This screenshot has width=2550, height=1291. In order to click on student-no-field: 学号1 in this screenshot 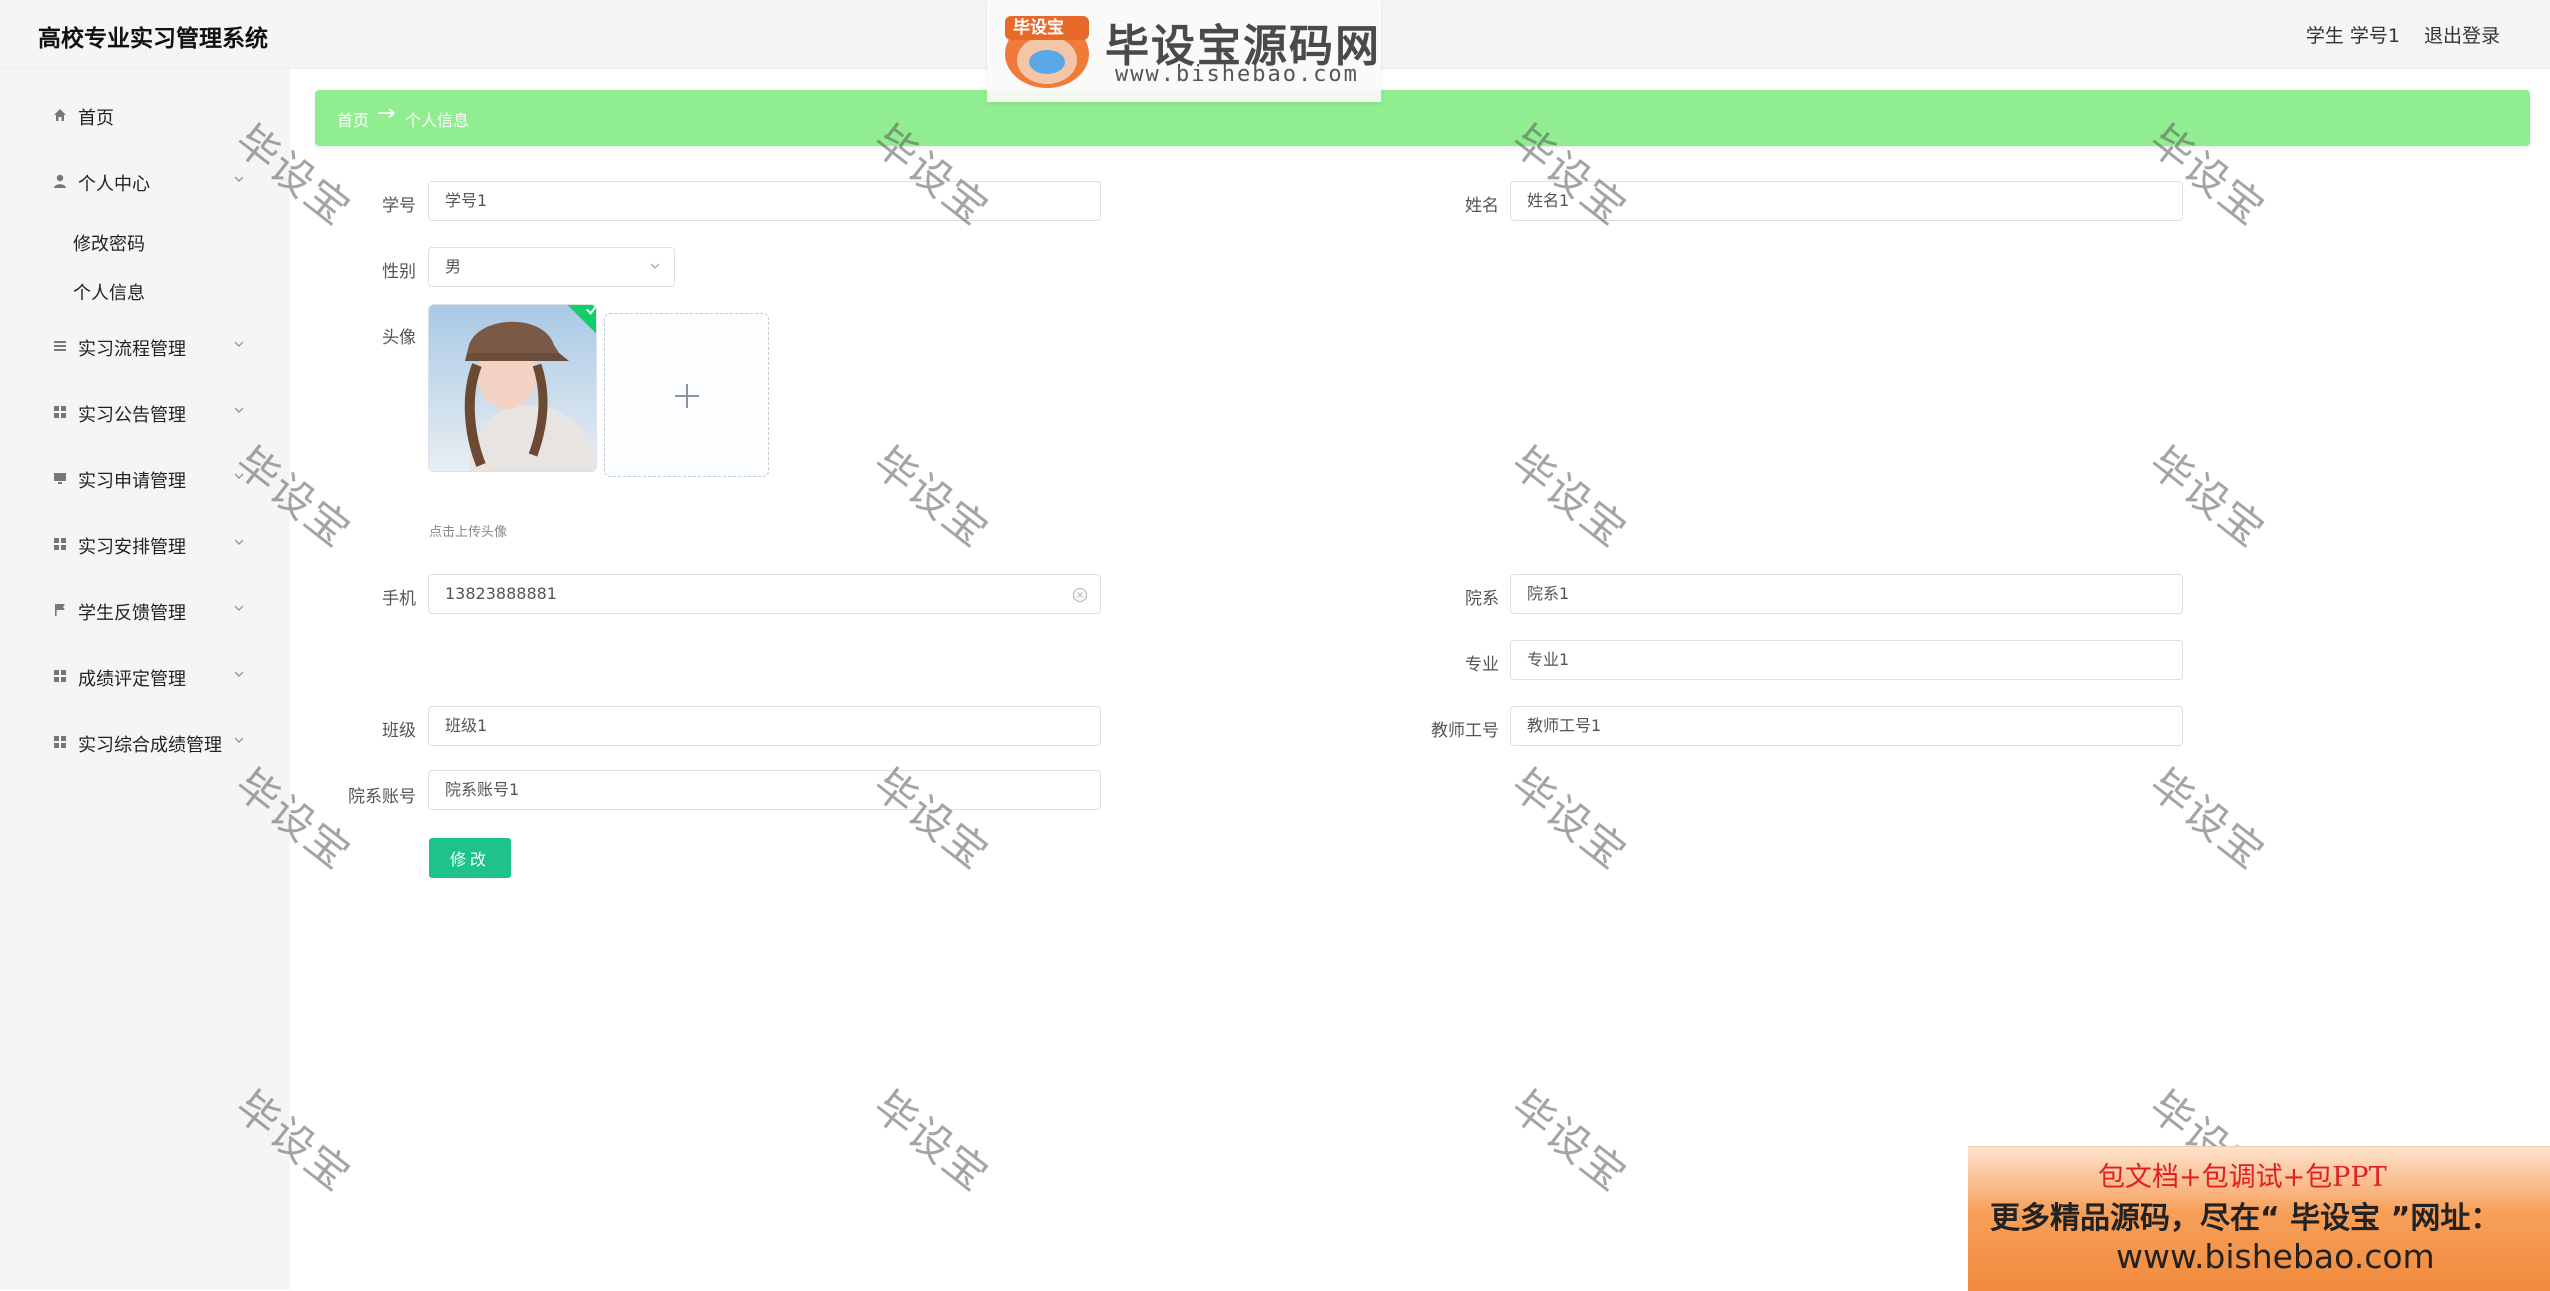, I will do `click(764, 201)`.